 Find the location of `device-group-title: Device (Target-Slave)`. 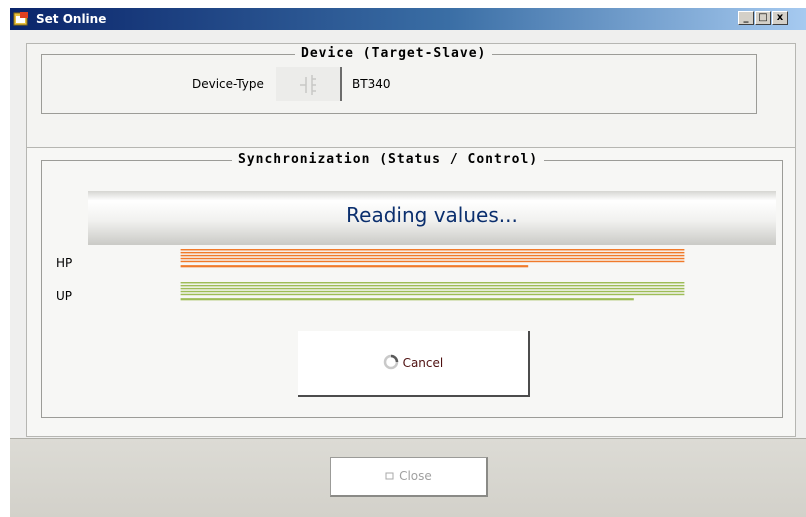

device-group-title: Device (Target-Slave) is located at coordinates (394, 54).